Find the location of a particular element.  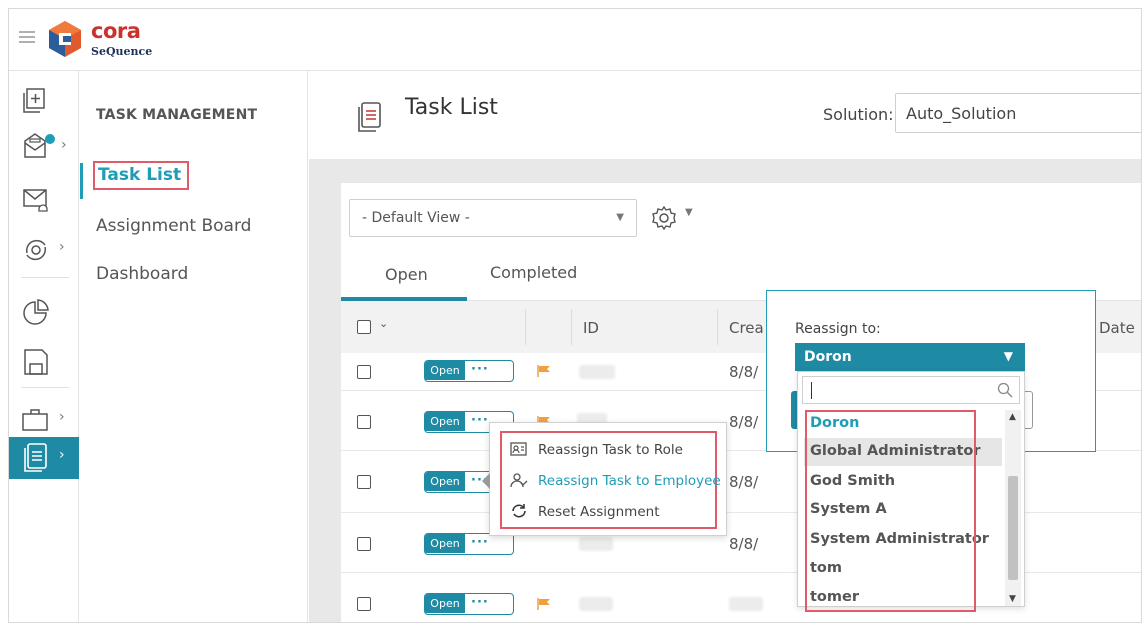

text-cursor is located at coordinates (811, 390).